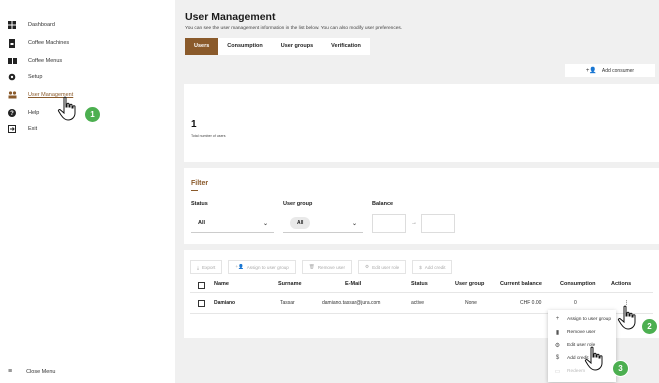 This screenshot has width=659, height=383. Describe the element at coordinates (12, 43) in the screenshot. I see `coffee-machine-icon` at that location.